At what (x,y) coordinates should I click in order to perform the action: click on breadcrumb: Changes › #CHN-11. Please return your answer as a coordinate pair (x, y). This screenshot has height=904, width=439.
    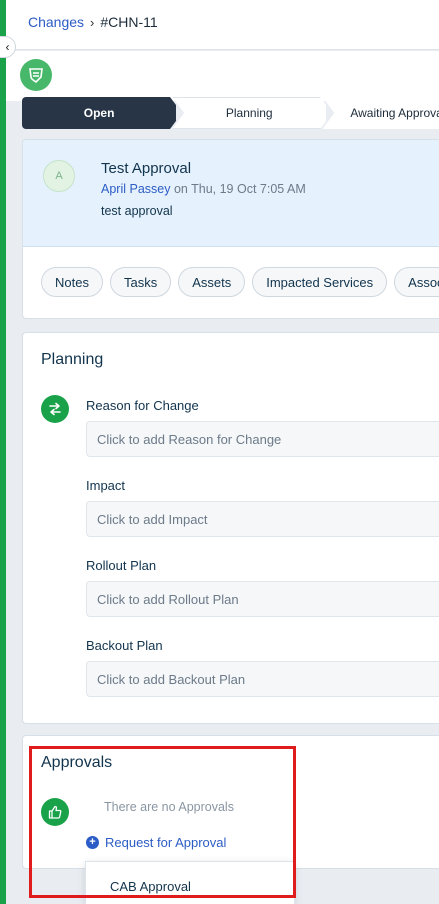
    Looking at the image, I should click on (93, 22).